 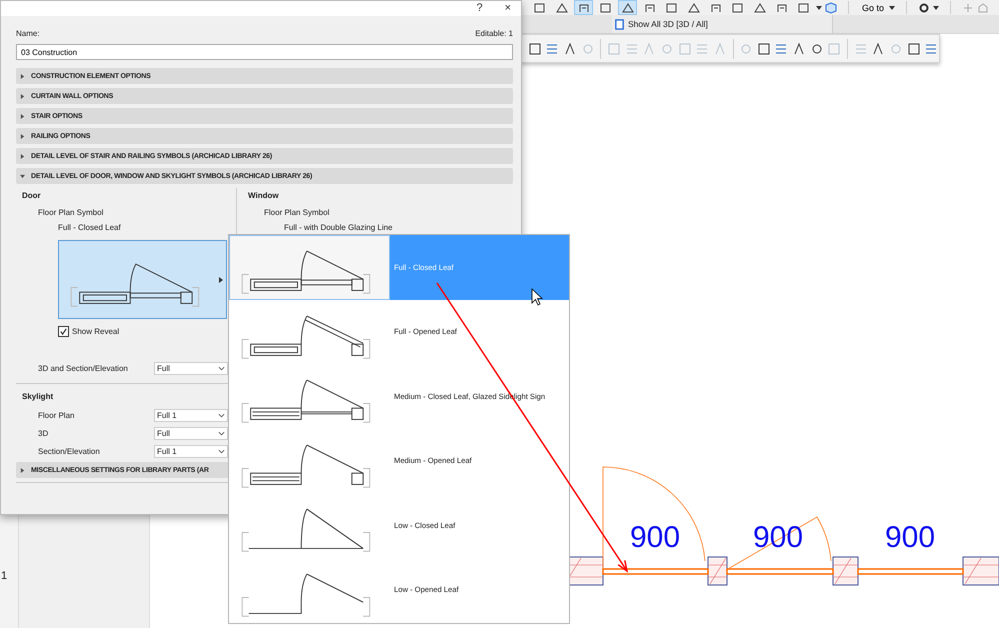 I want to click on help-button: ?, so click(x=479, y=8).